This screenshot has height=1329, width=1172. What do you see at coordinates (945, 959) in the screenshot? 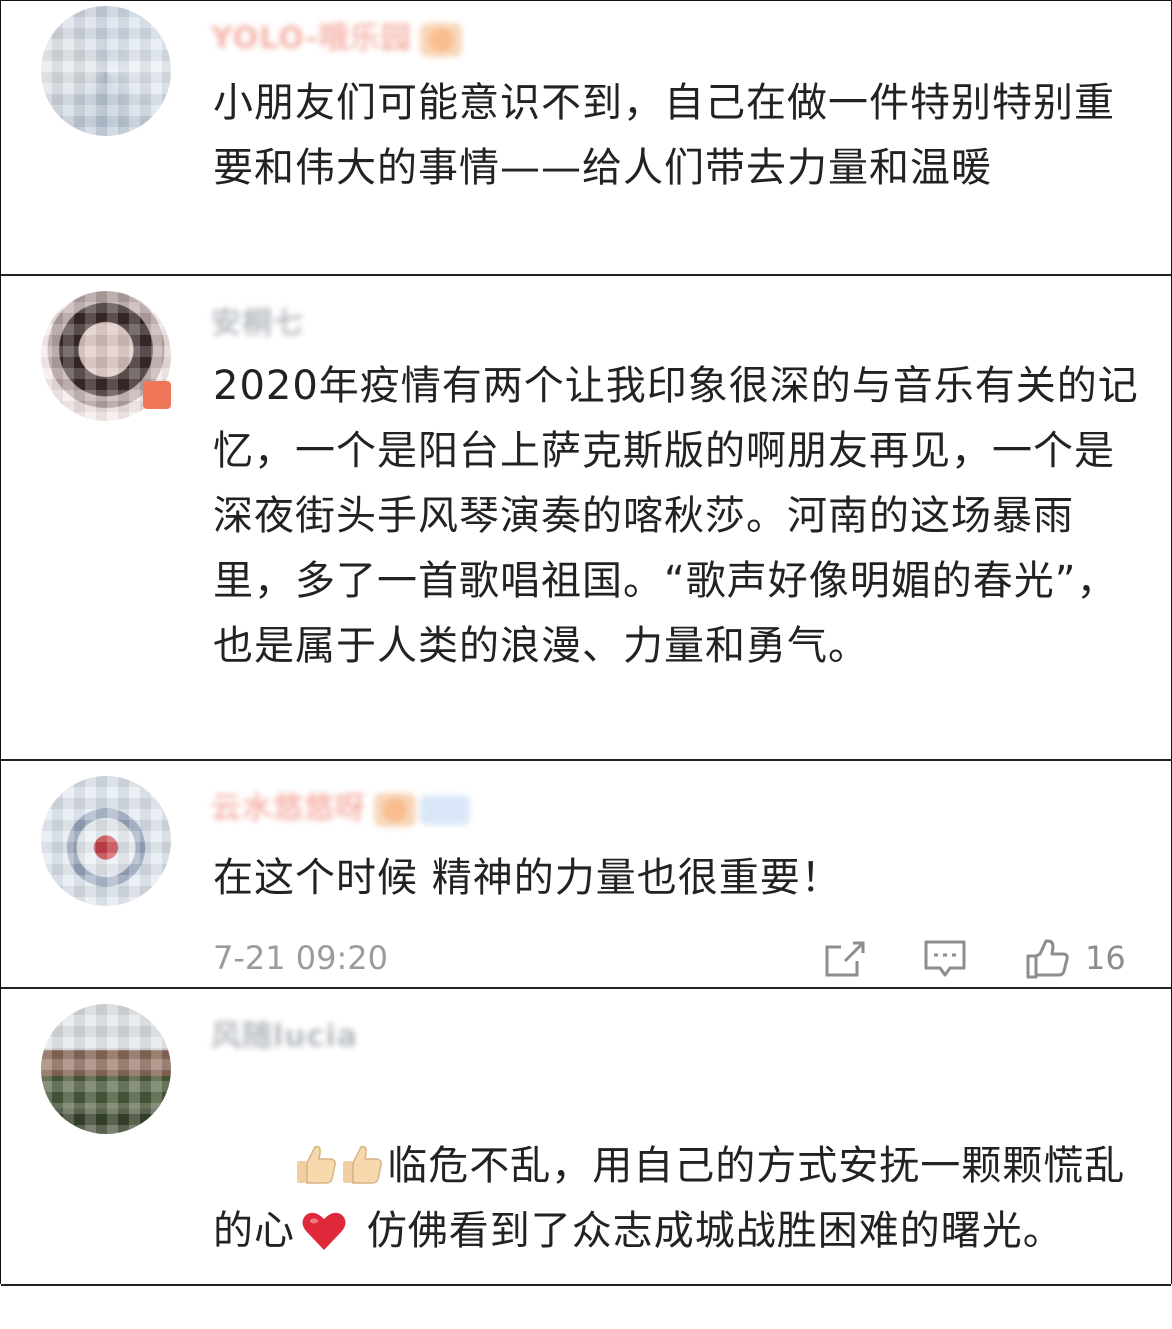
I see `comment-icon` at bounding box center [945, 959].